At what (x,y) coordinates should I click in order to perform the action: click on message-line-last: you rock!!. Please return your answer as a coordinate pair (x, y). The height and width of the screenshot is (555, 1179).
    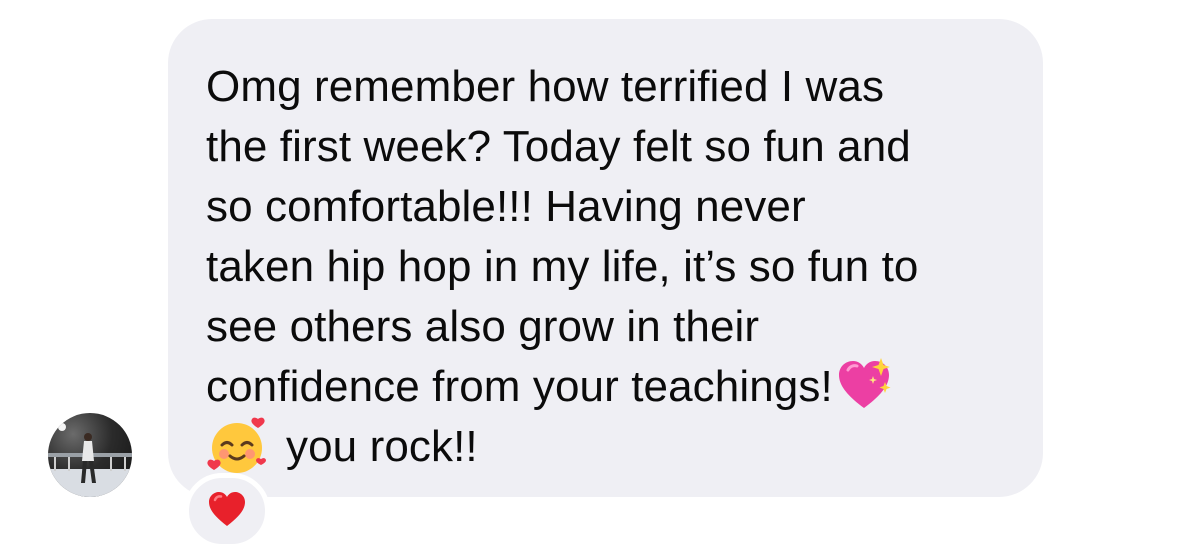
    Looking at the image, I should click on (609, 447).